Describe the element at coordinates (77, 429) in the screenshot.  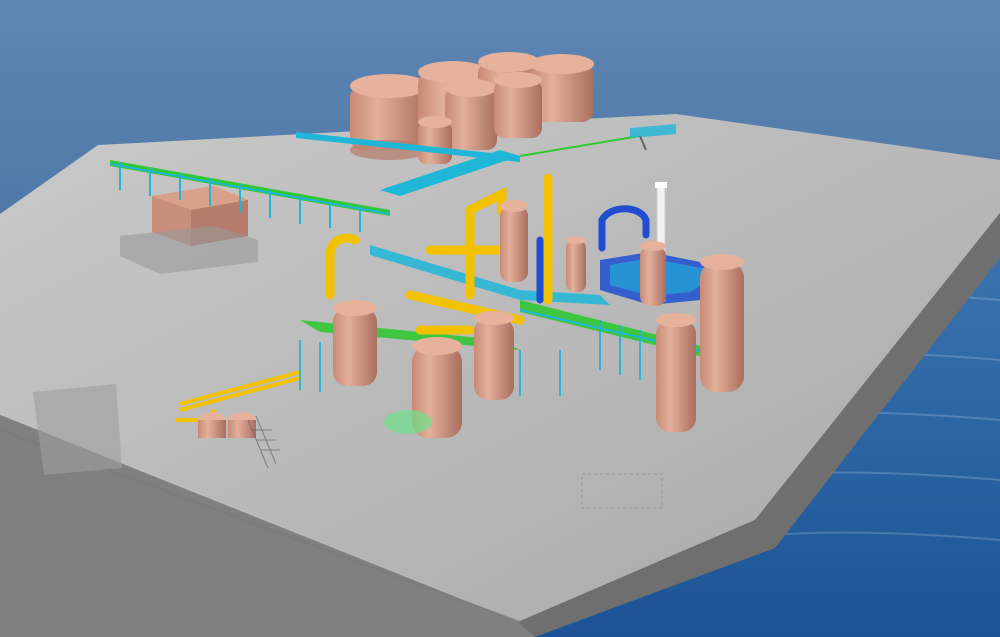
I see `deck-step` at that location.